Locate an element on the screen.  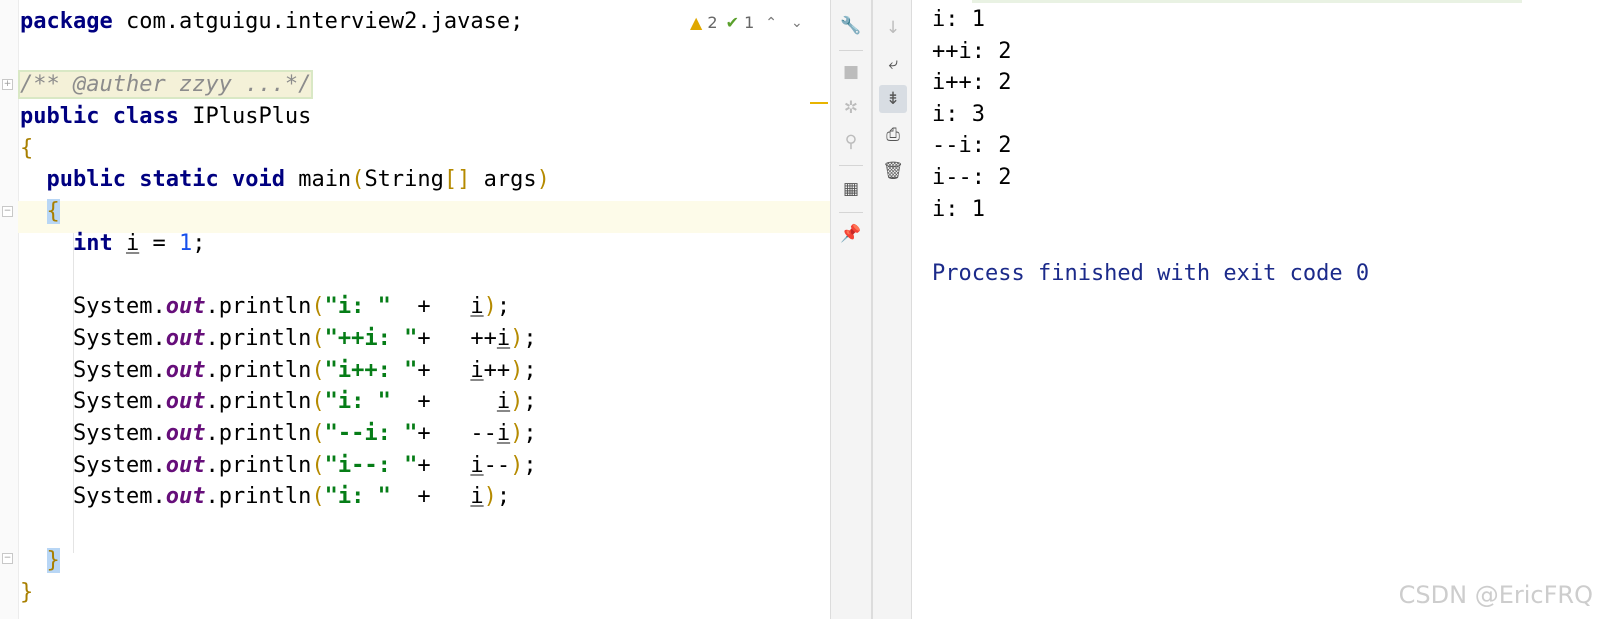
warning-icon: ▲ is located at coordinates (696, 22).